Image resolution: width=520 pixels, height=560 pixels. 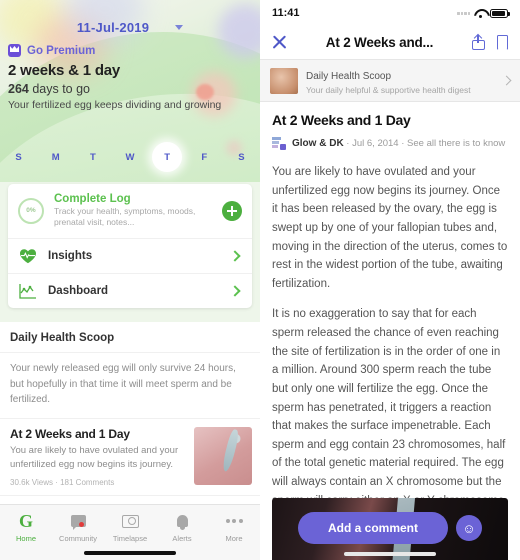 What do you see at coordinates (92, 199) in the screenshot?
I see `complete-log-title: Complete Log` at bounding box center [92, 199].